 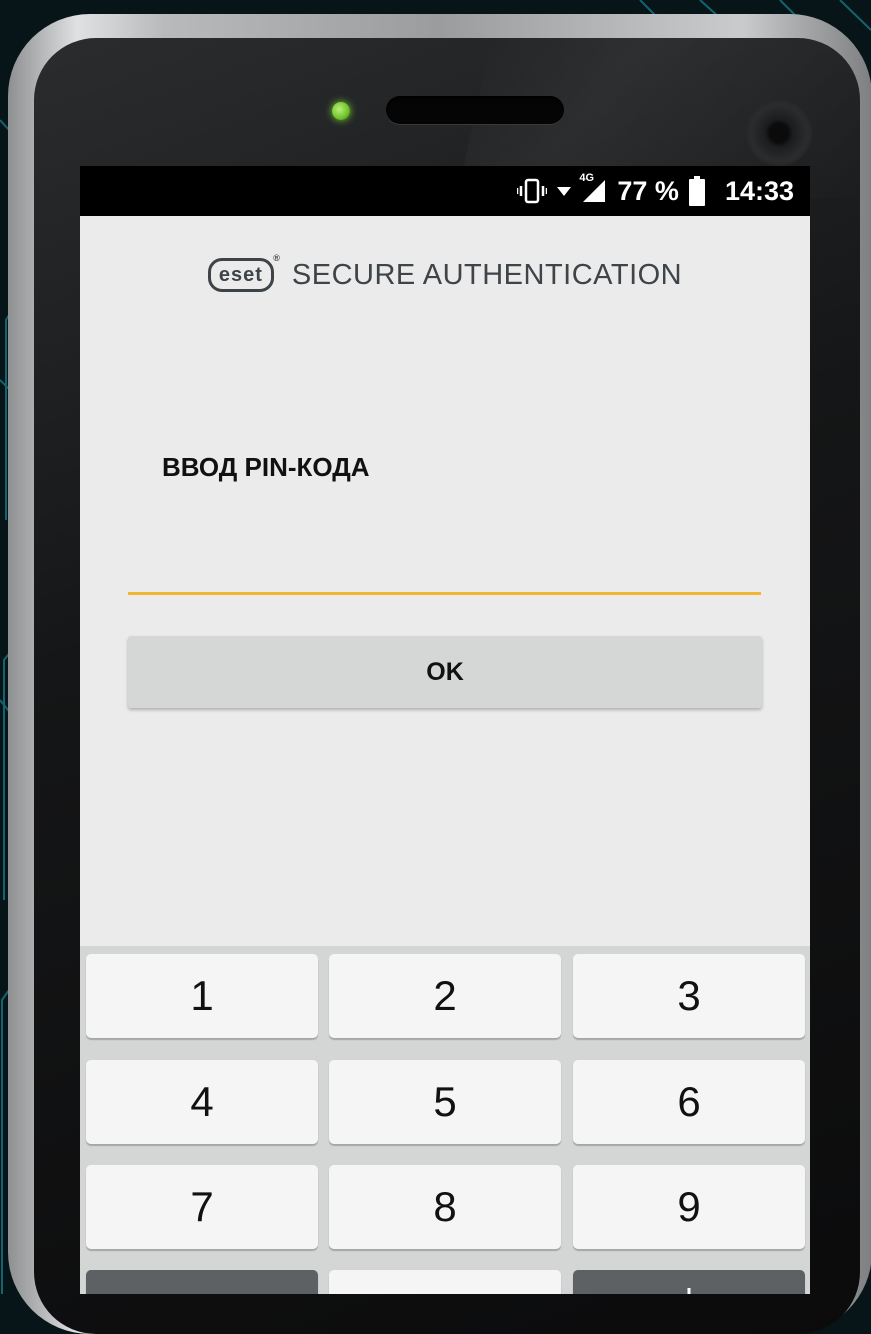 What do you see at coordinates (648, 190) in the screenshot?
I see `battery-percent: 77 %` at bounding box center [648, 190].